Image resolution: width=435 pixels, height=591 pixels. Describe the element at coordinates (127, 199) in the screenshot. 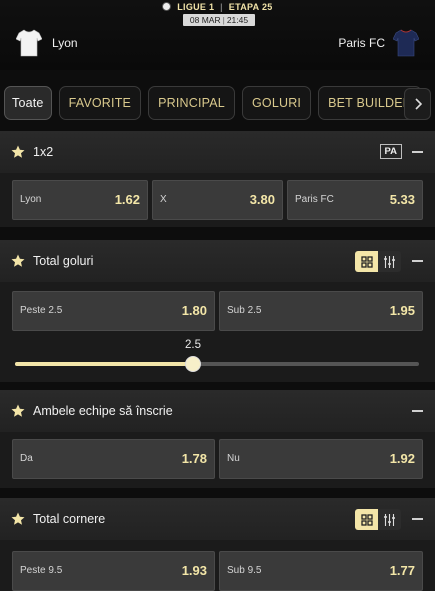

I see `odd-value: 1.62` at that location.